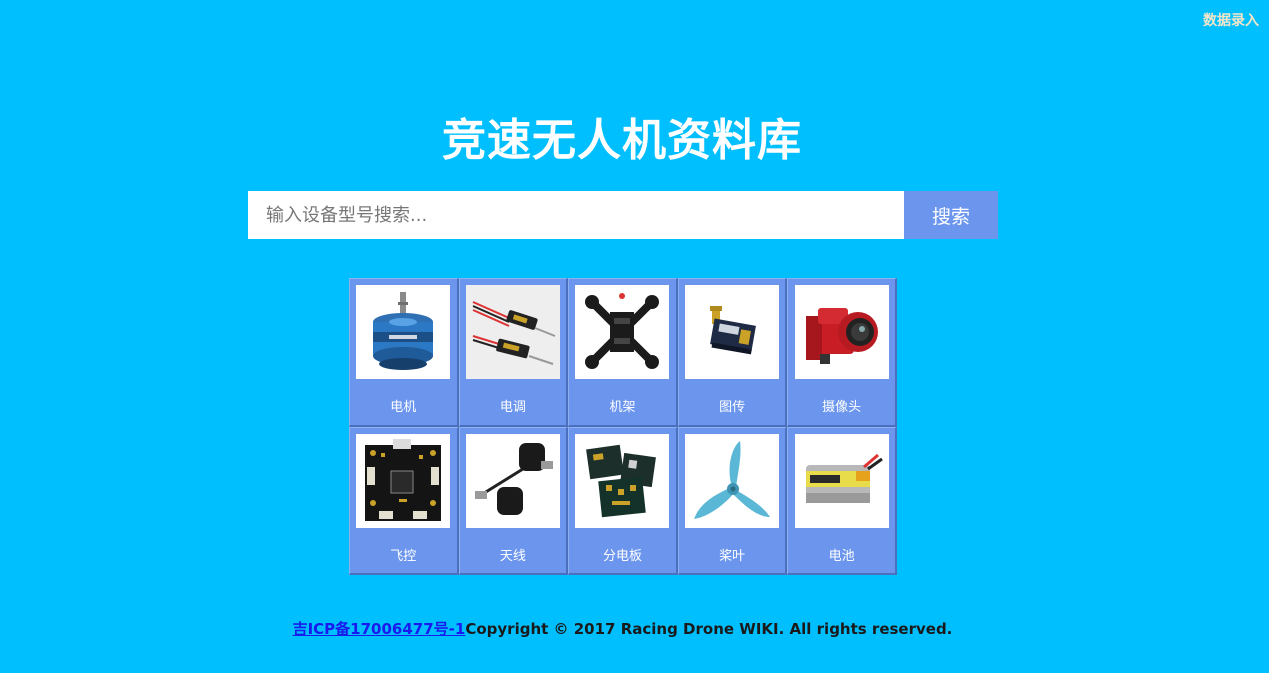 Image resolution: width=1269 pixels, height=673 pixels. I want to click on category-tile-motor: 电机, so click(404, 352).